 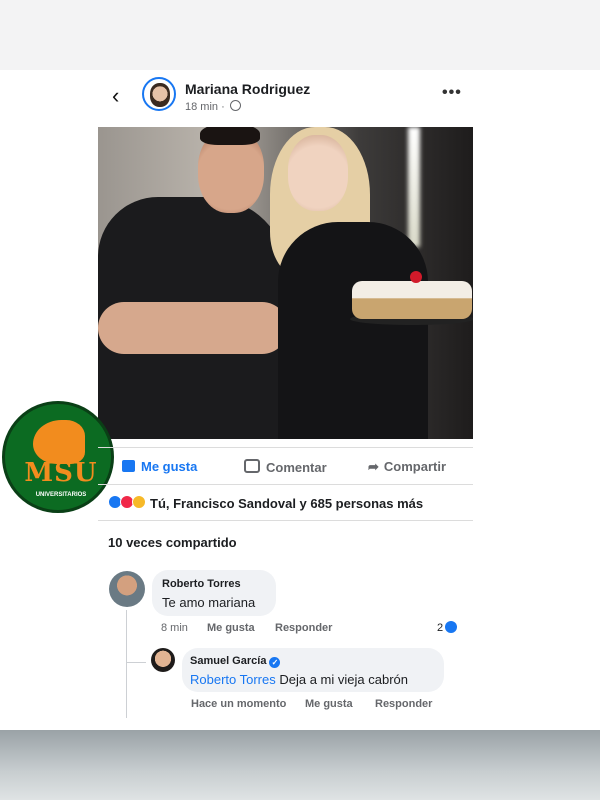 I want to click on back-arrow-icon: ‹, so click(x=122, y=96).